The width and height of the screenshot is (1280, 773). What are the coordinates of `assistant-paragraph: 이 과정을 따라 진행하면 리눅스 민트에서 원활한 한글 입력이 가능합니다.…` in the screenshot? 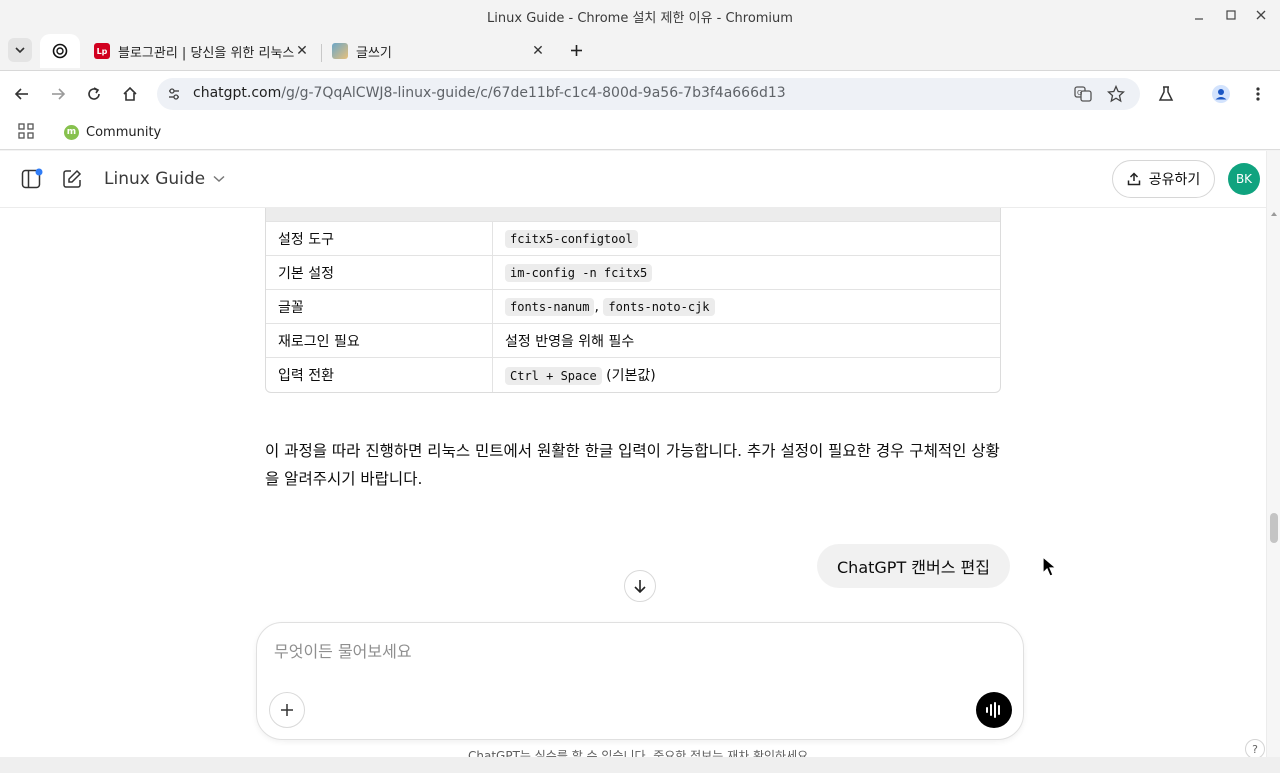 It's located at (632, 465).